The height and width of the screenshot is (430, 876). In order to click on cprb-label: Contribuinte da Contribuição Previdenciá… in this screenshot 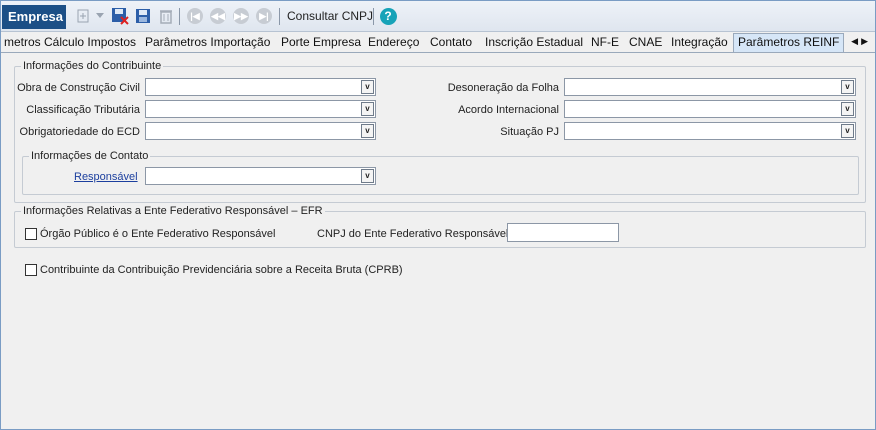, I will do `click(221, 270)`.